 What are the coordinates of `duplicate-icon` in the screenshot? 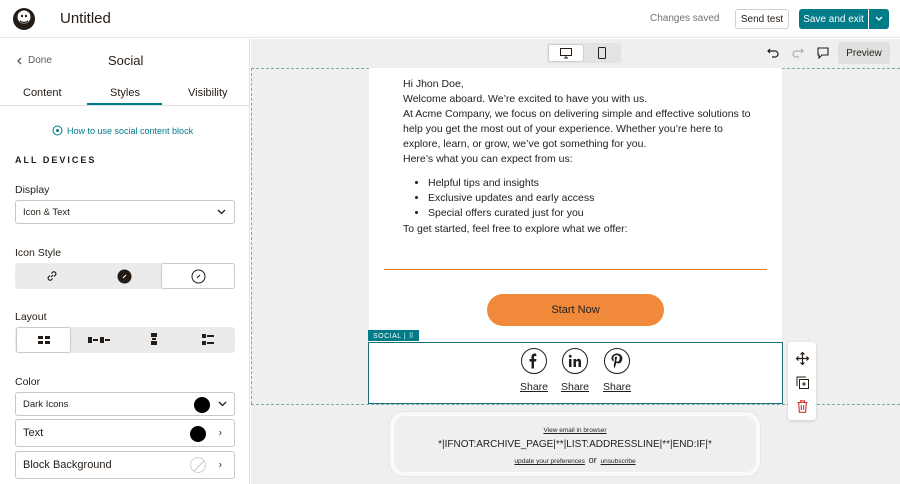 It's located at (802, 382).